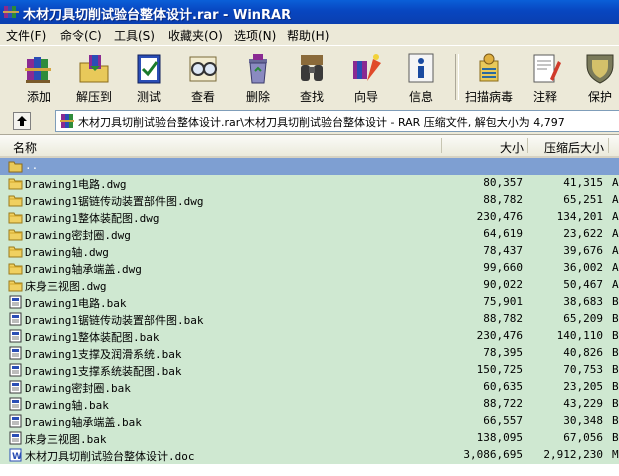 This screenshot has height=476, width=619. What do you see at coordinates (15, 167) in the screenshot?
I see `parent-folder-icon` at bounding box center [15, 167].